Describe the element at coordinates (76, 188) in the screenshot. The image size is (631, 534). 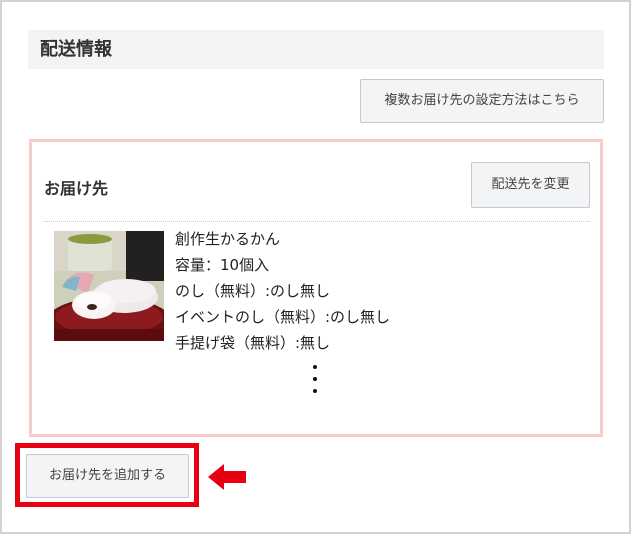
I see `destination-title: お届け先` at that location.